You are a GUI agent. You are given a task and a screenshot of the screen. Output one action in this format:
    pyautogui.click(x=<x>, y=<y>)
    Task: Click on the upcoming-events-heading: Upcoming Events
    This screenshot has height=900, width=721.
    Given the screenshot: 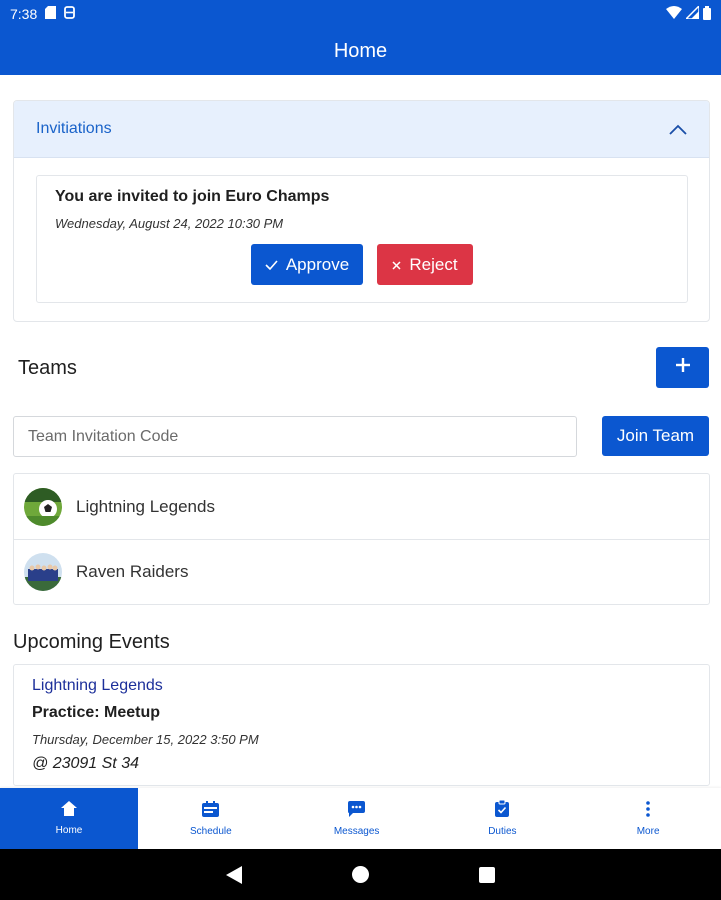 What is the action you would take?
    pyautogui.click(x=91, y=642)
    